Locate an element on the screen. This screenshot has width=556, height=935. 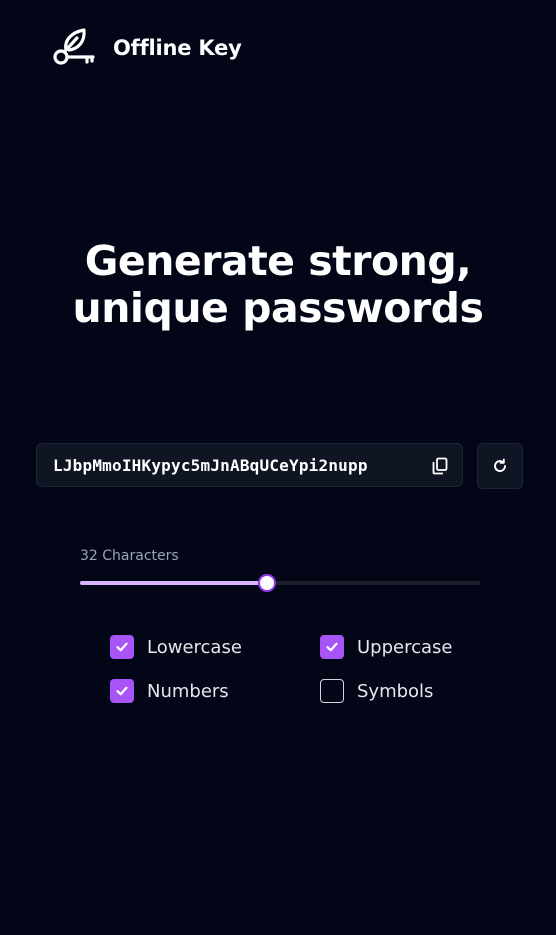
length-slider is located at coordinates (280, 583).